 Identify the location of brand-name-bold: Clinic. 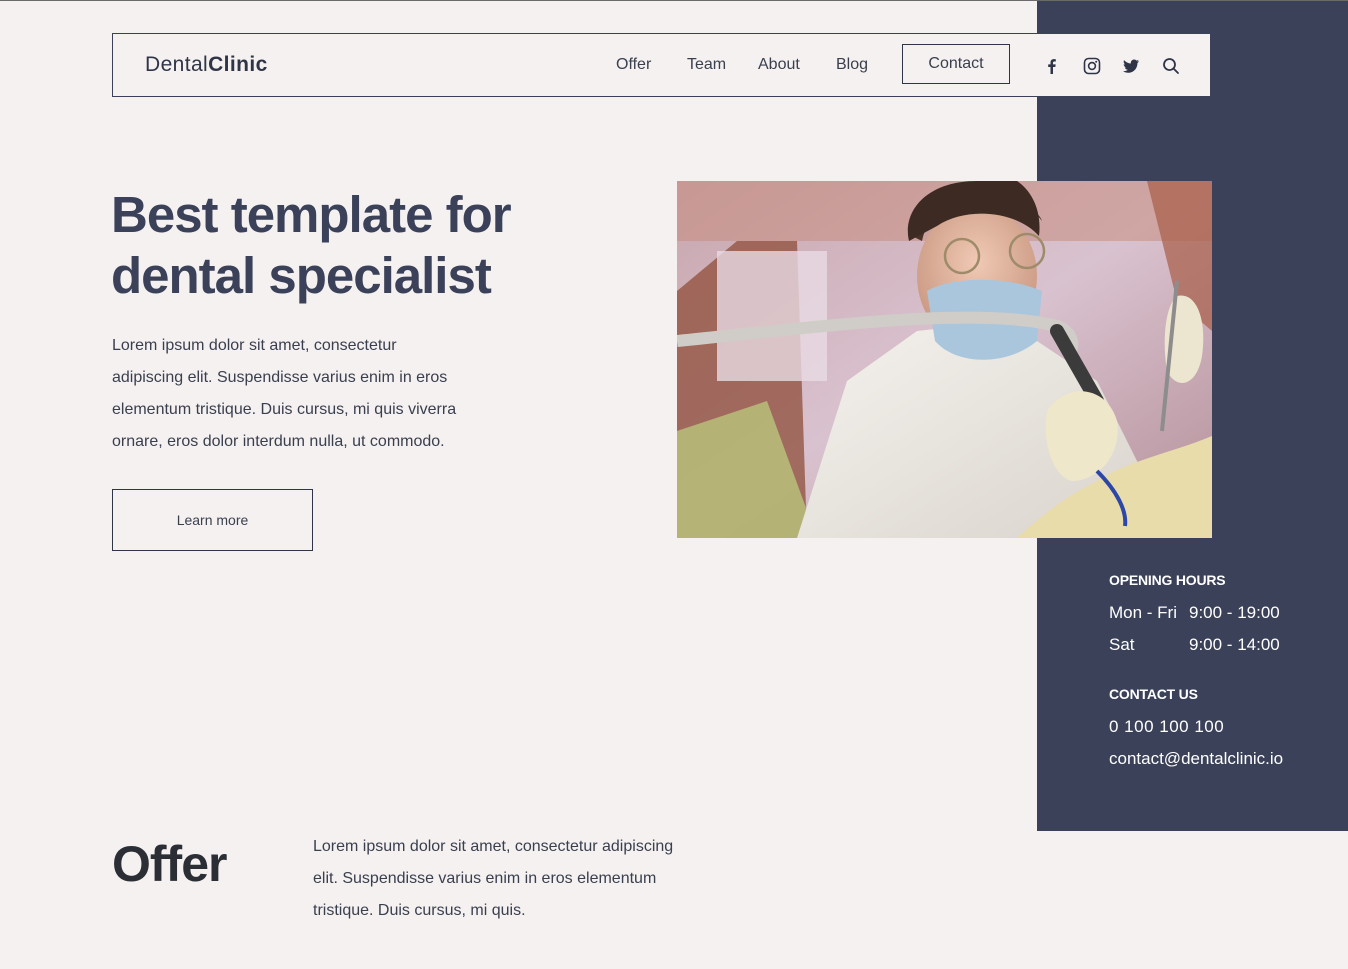
(238, 64).